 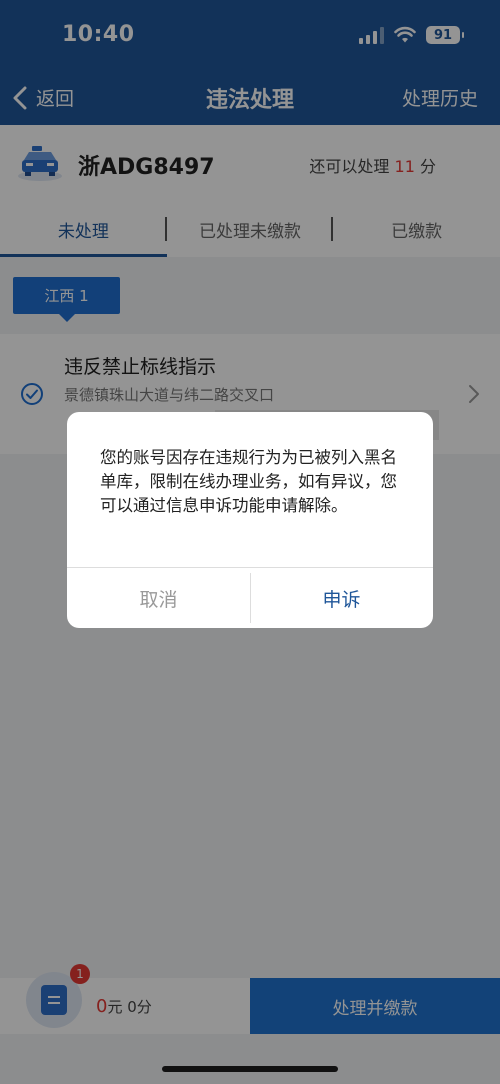 I want to click on cancel-button: 取消, so click(x=158, y=598).